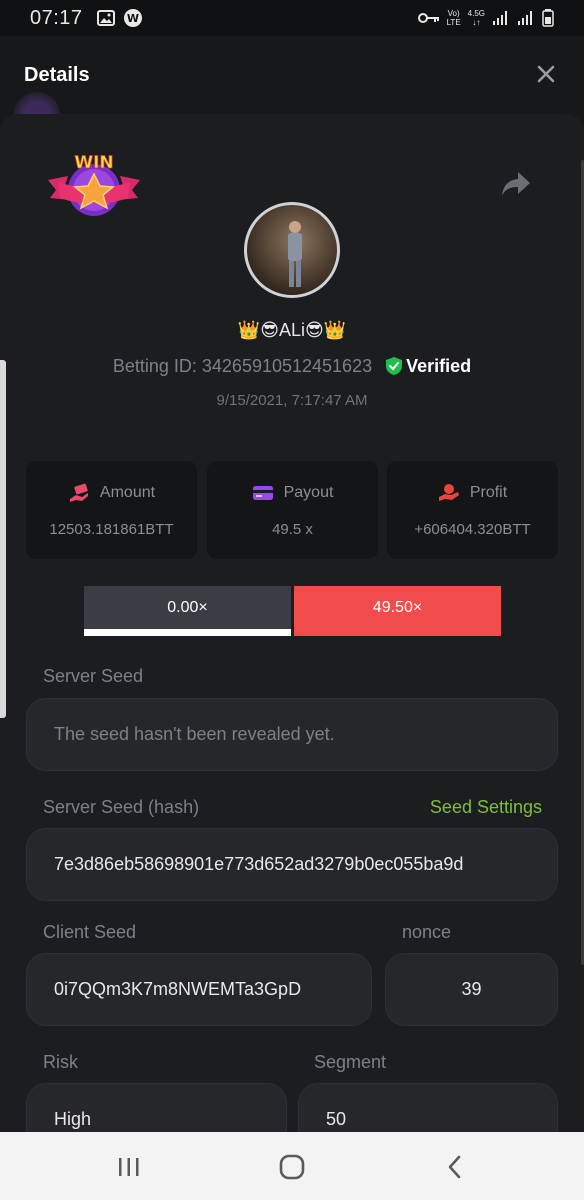 The height and width of the screenshot is (1200, 584). I want to click on gallery-icon, so click(105, 18).